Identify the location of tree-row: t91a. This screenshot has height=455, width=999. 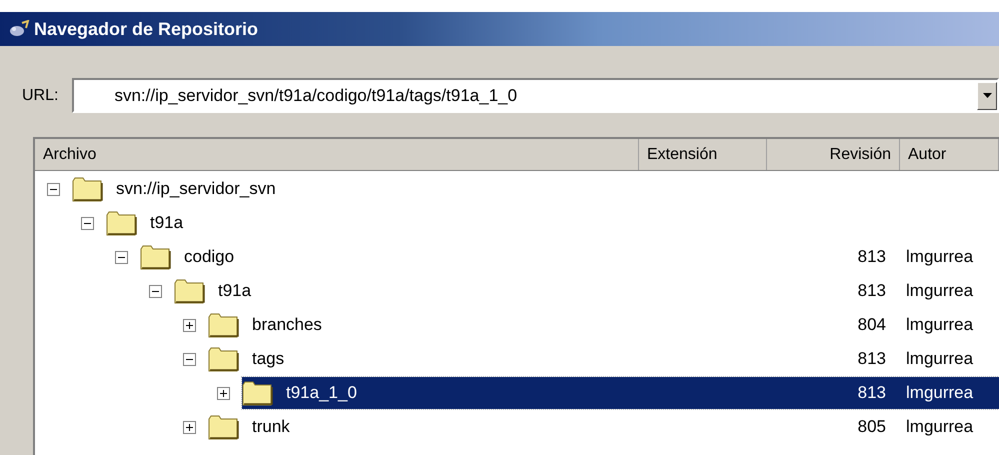
(552, 223).